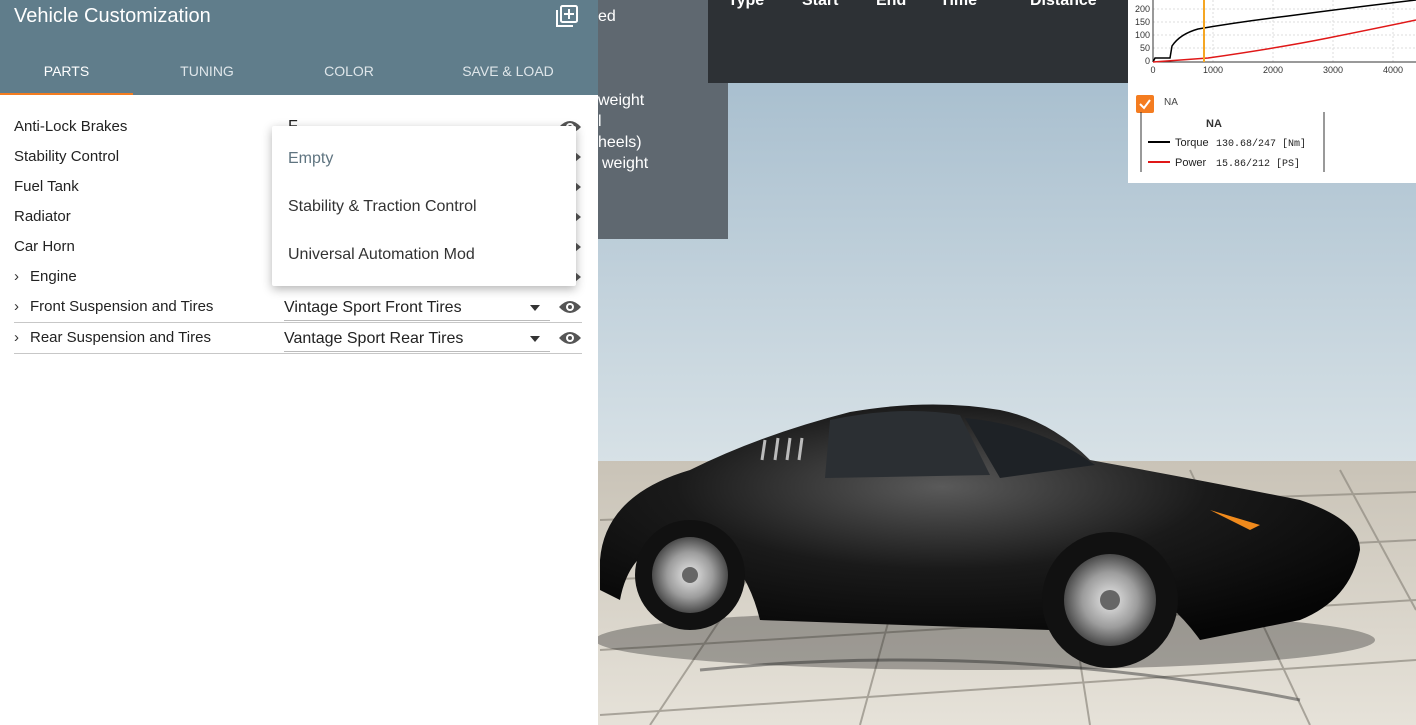 The height and width of the screenshot is (725, 1416). I want to click on x-tick: 2000, so click(1273, 70).